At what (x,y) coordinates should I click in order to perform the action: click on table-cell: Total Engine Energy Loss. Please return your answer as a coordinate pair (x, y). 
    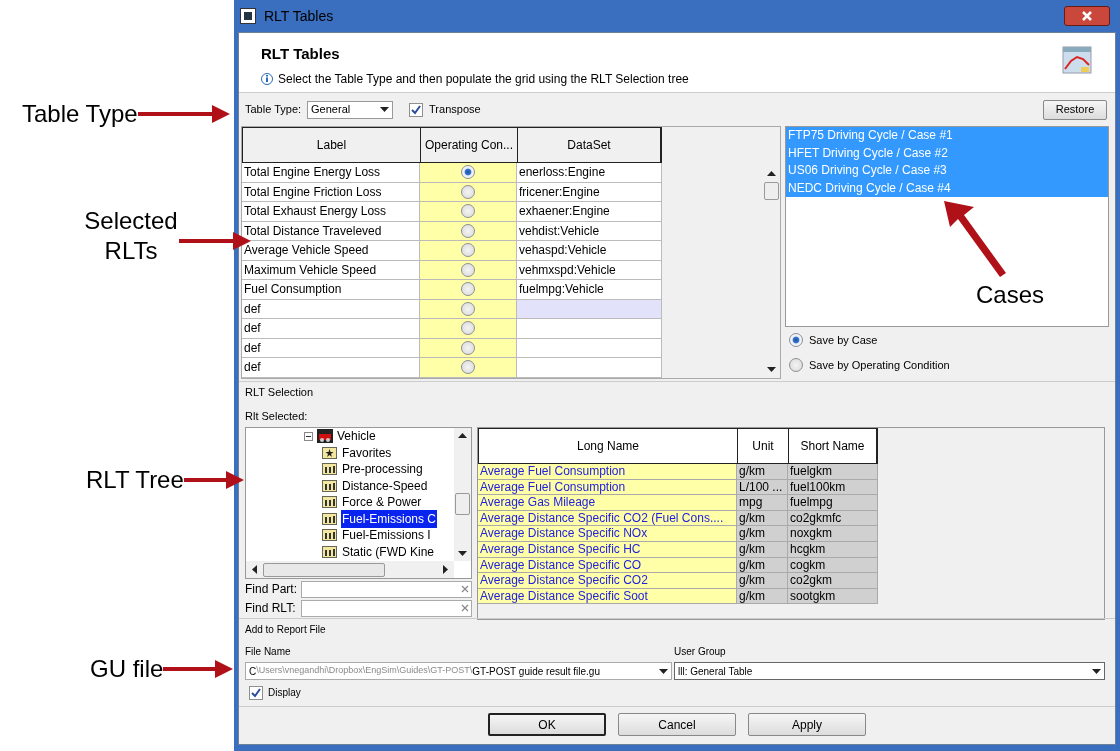
    Looking at the image, I should click on (331, 173).